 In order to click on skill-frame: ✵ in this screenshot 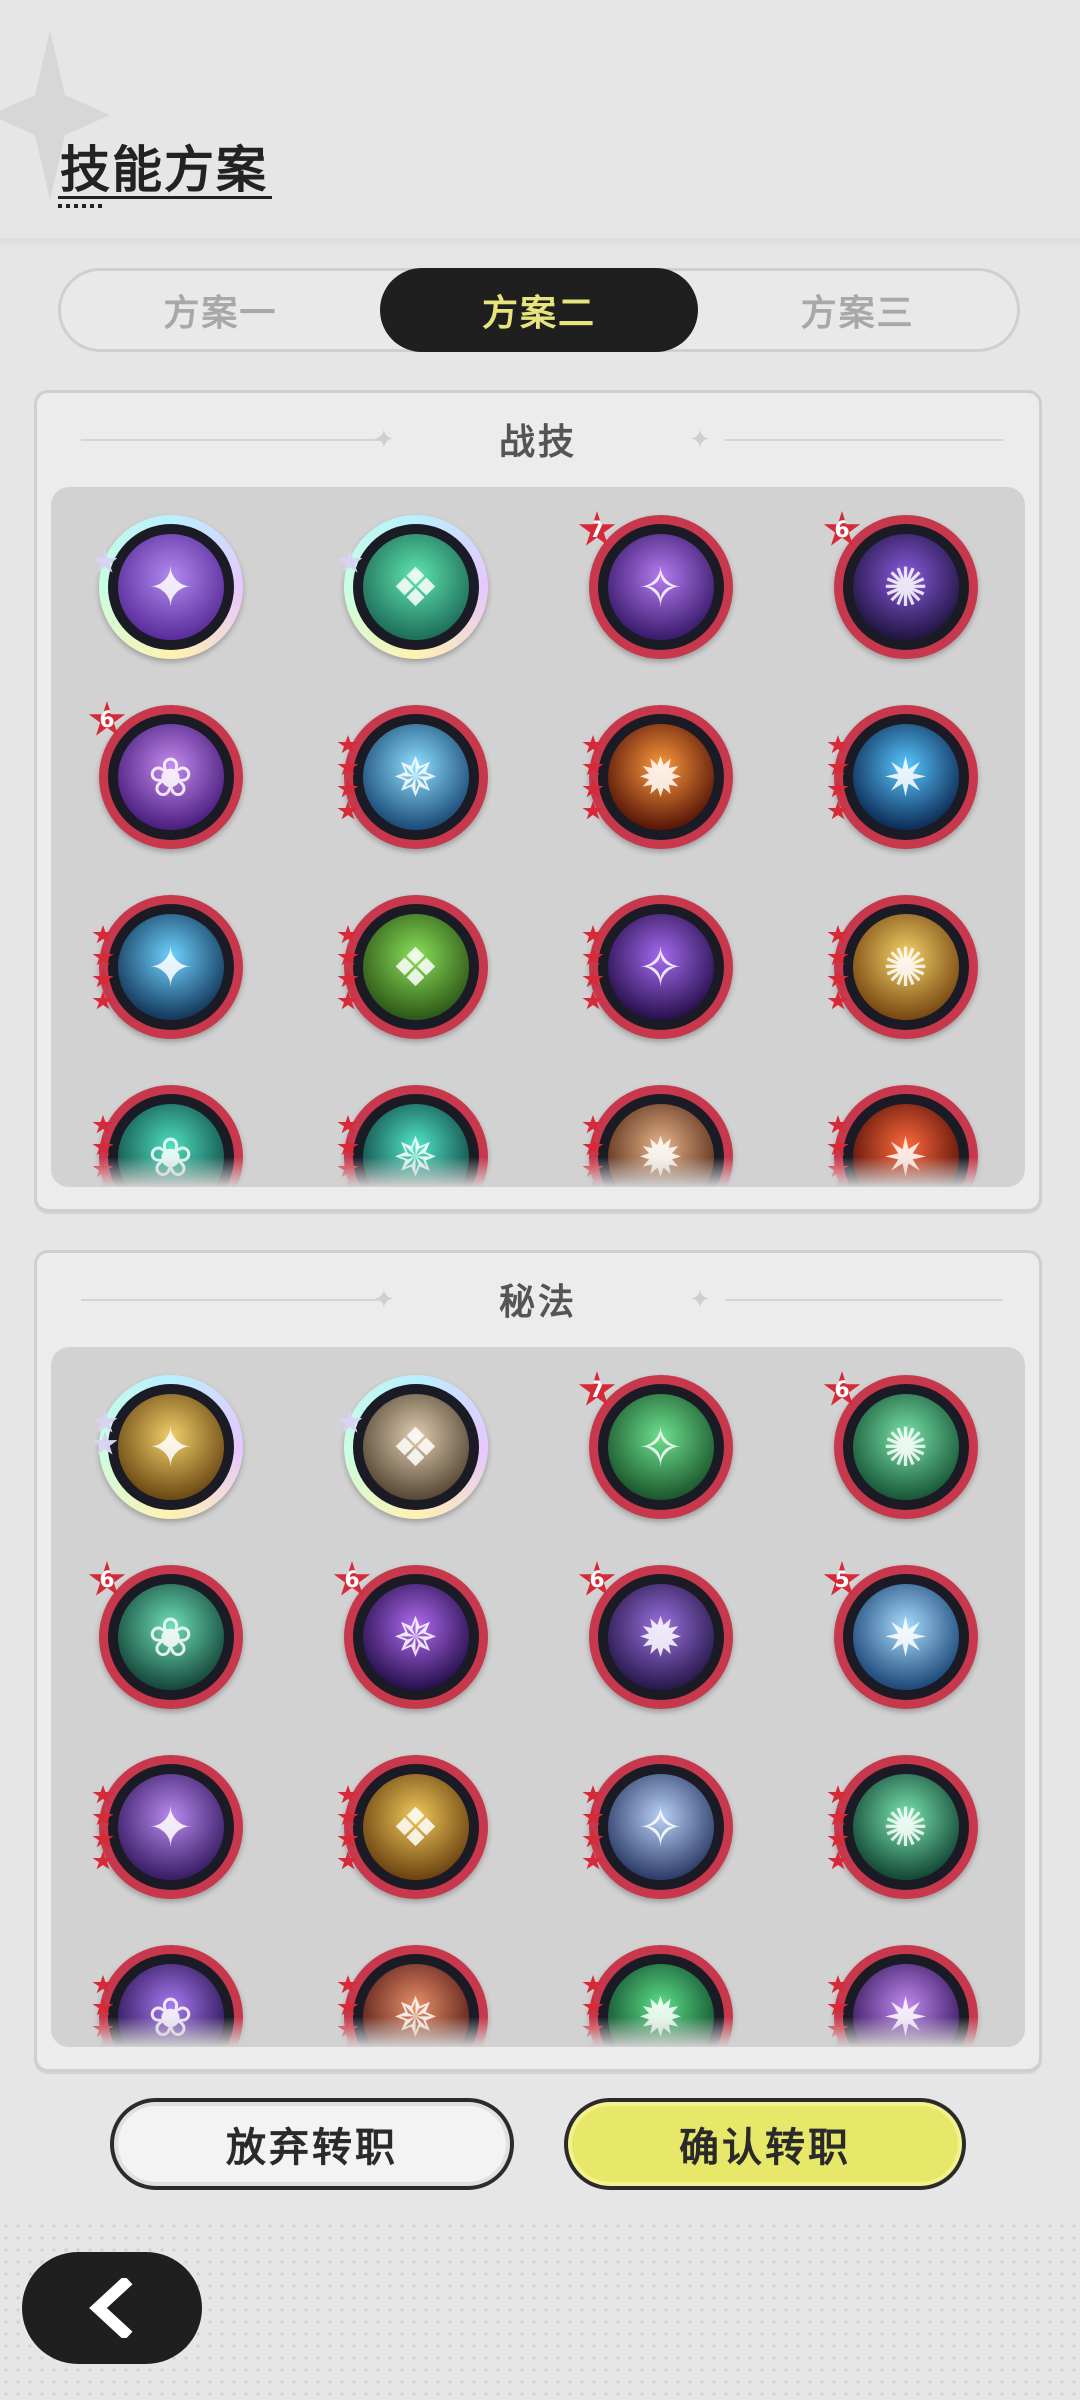, I will do `click(415, 777)`.